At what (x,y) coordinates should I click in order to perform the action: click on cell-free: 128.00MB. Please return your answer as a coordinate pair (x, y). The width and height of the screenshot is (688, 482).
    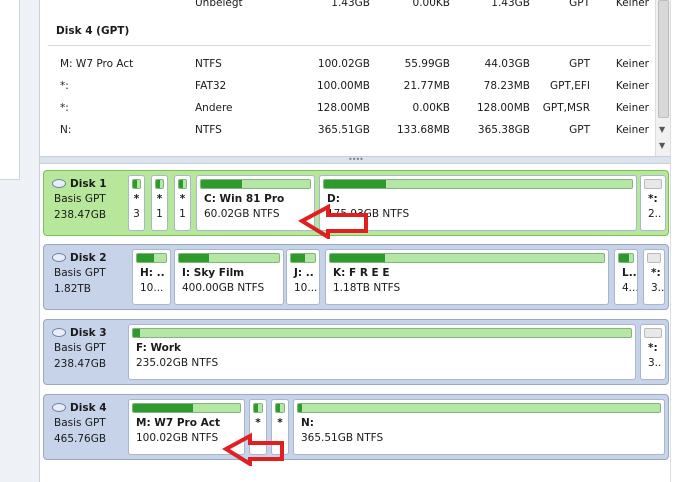
    Looking at the image, I should click on (503, 108).